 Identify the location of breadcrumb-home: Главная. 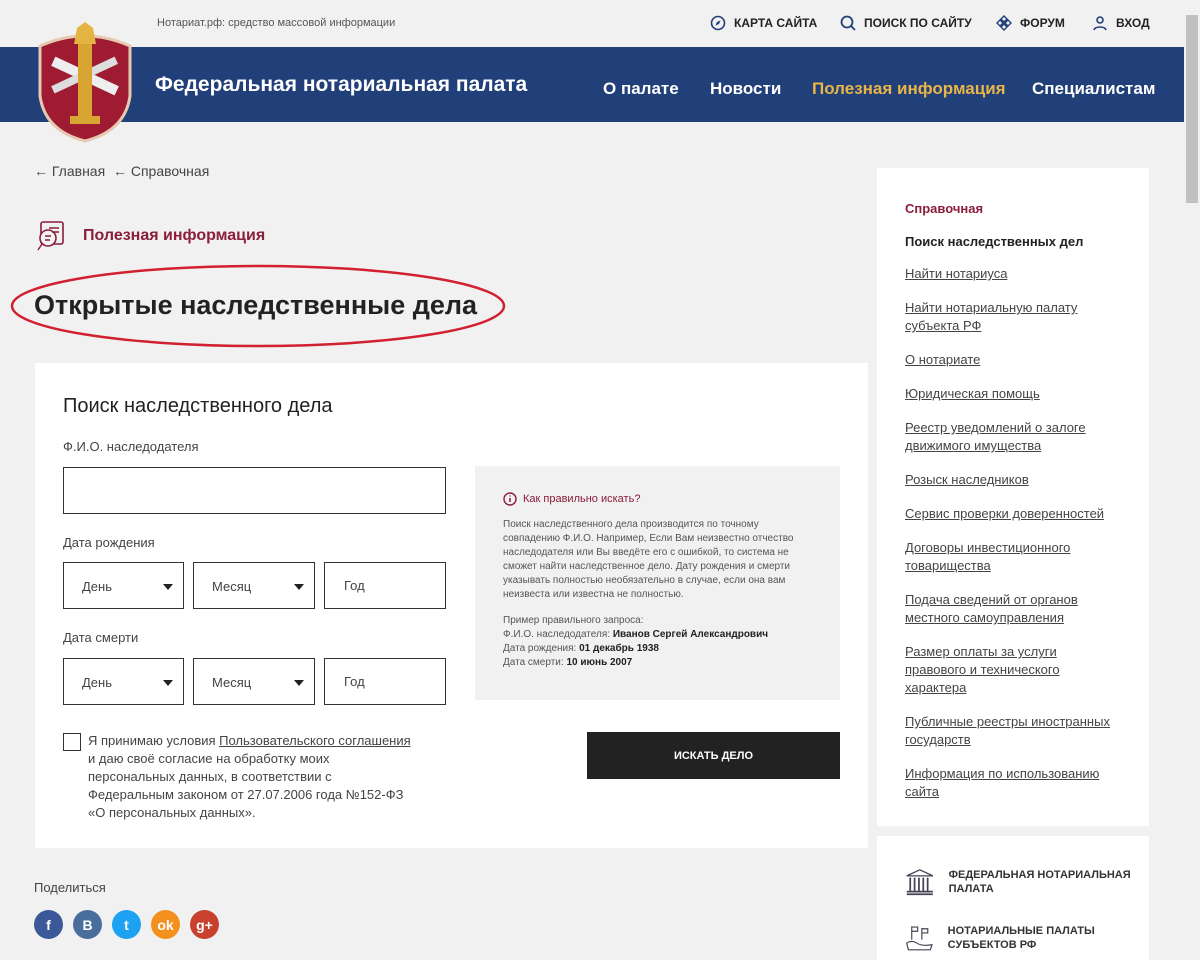
(78, 171).